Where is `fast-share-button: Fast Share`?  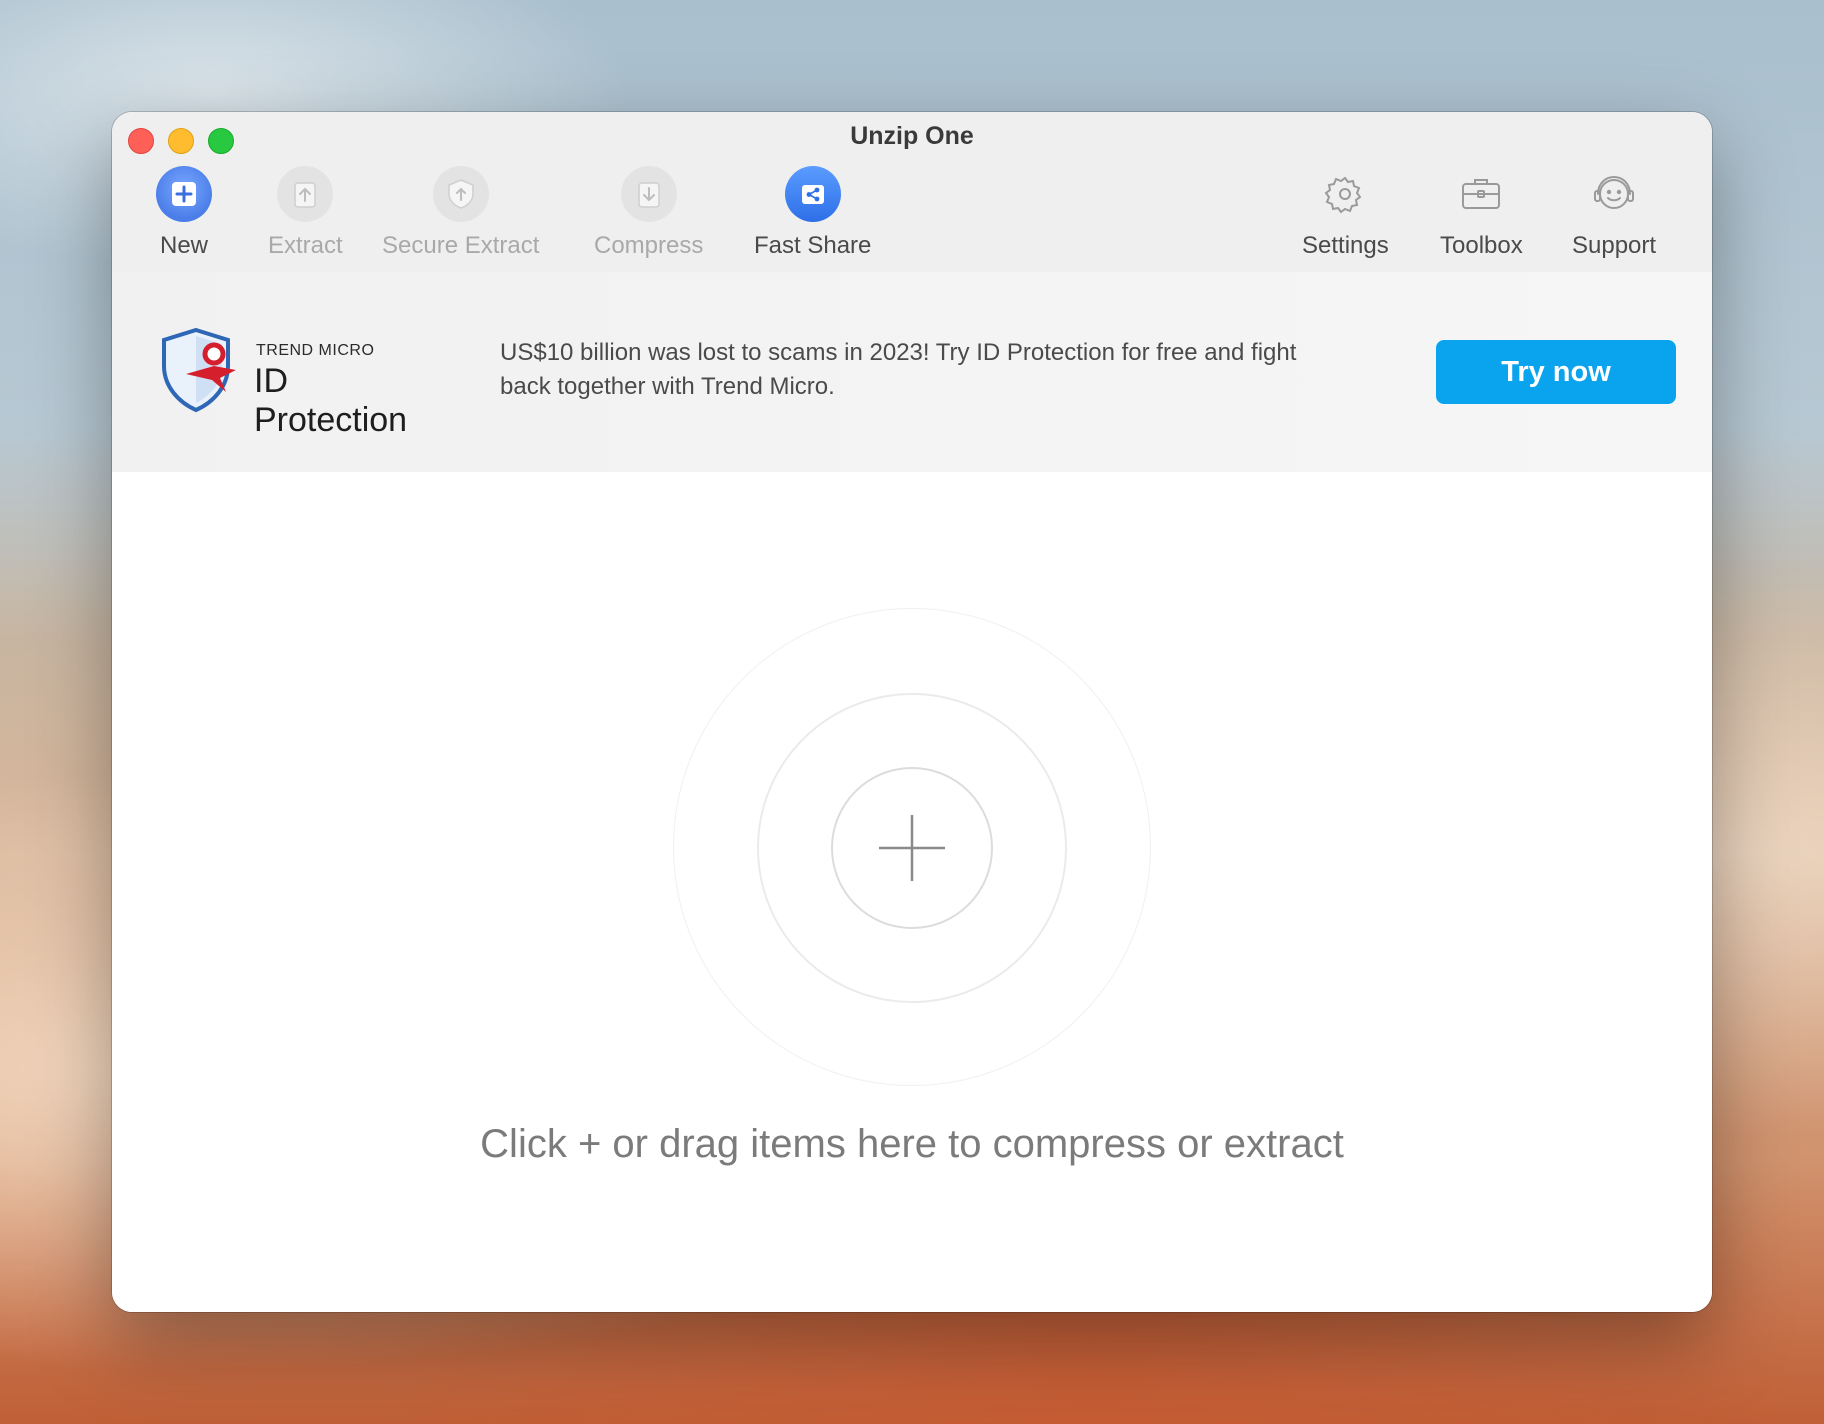
fast-share-button: Fast Share is located at coordinates (812, 213).